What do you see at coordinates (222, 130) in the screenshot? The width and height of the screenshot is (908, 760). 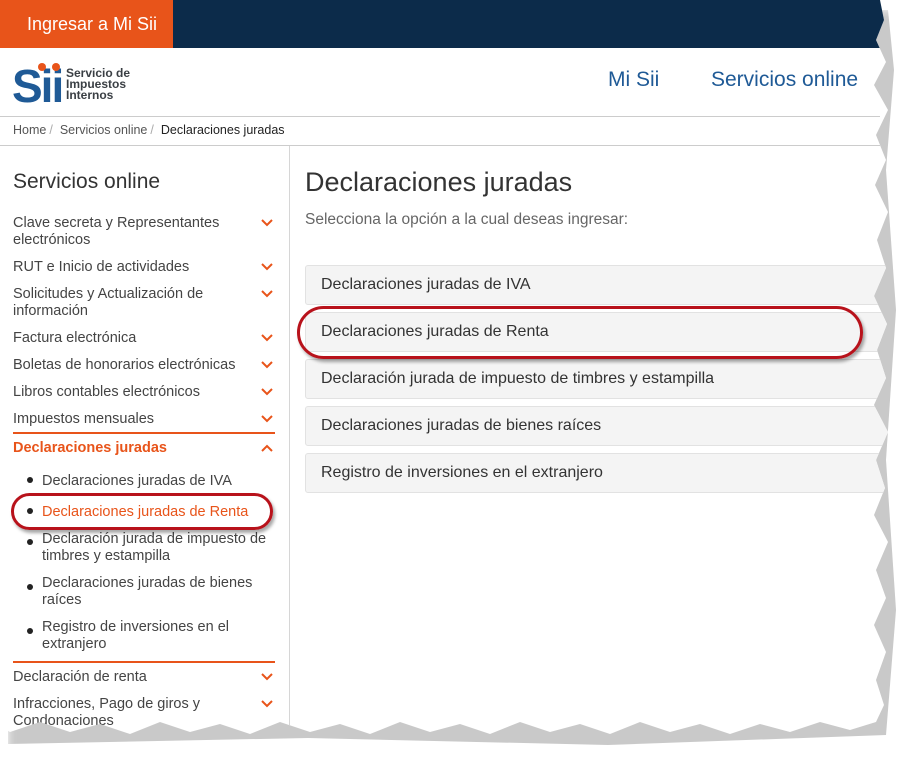 I see `breadcrumb-current: Declaraciones juradas` at bounding box center [222, 130].